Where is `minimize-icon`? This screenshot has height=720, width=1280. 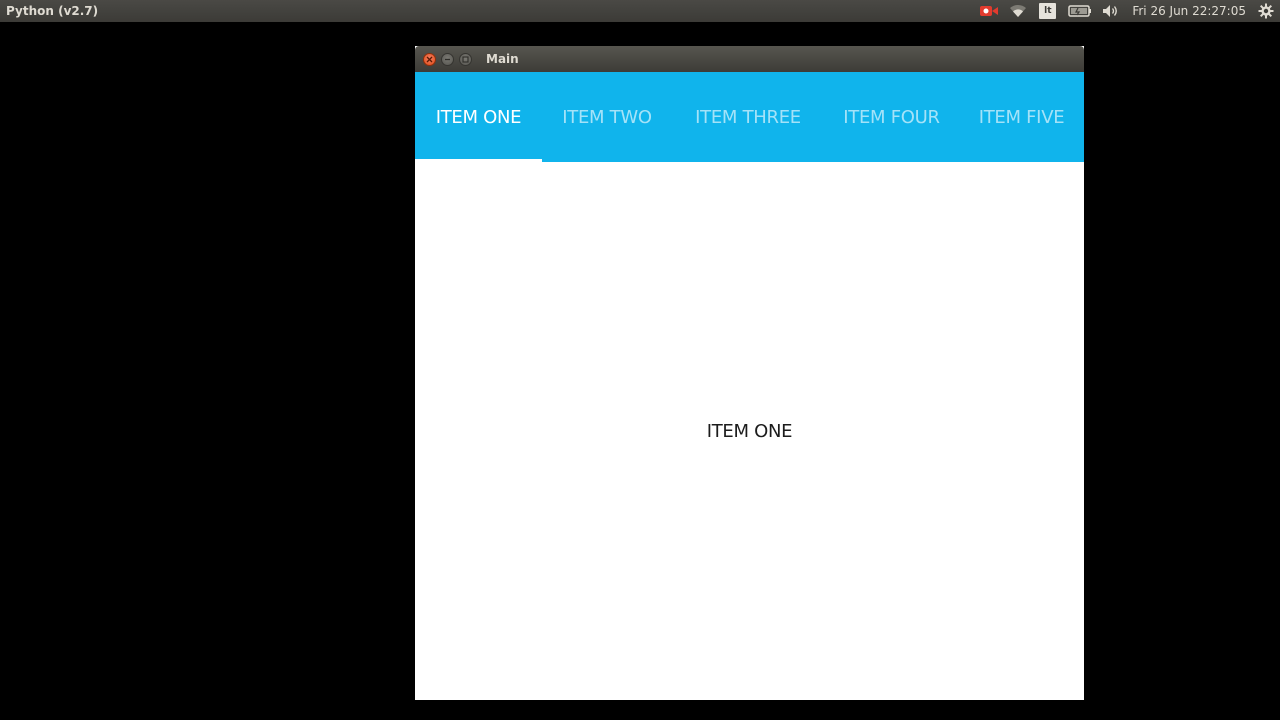
minimize-icon is located at coordinates (447, 59).